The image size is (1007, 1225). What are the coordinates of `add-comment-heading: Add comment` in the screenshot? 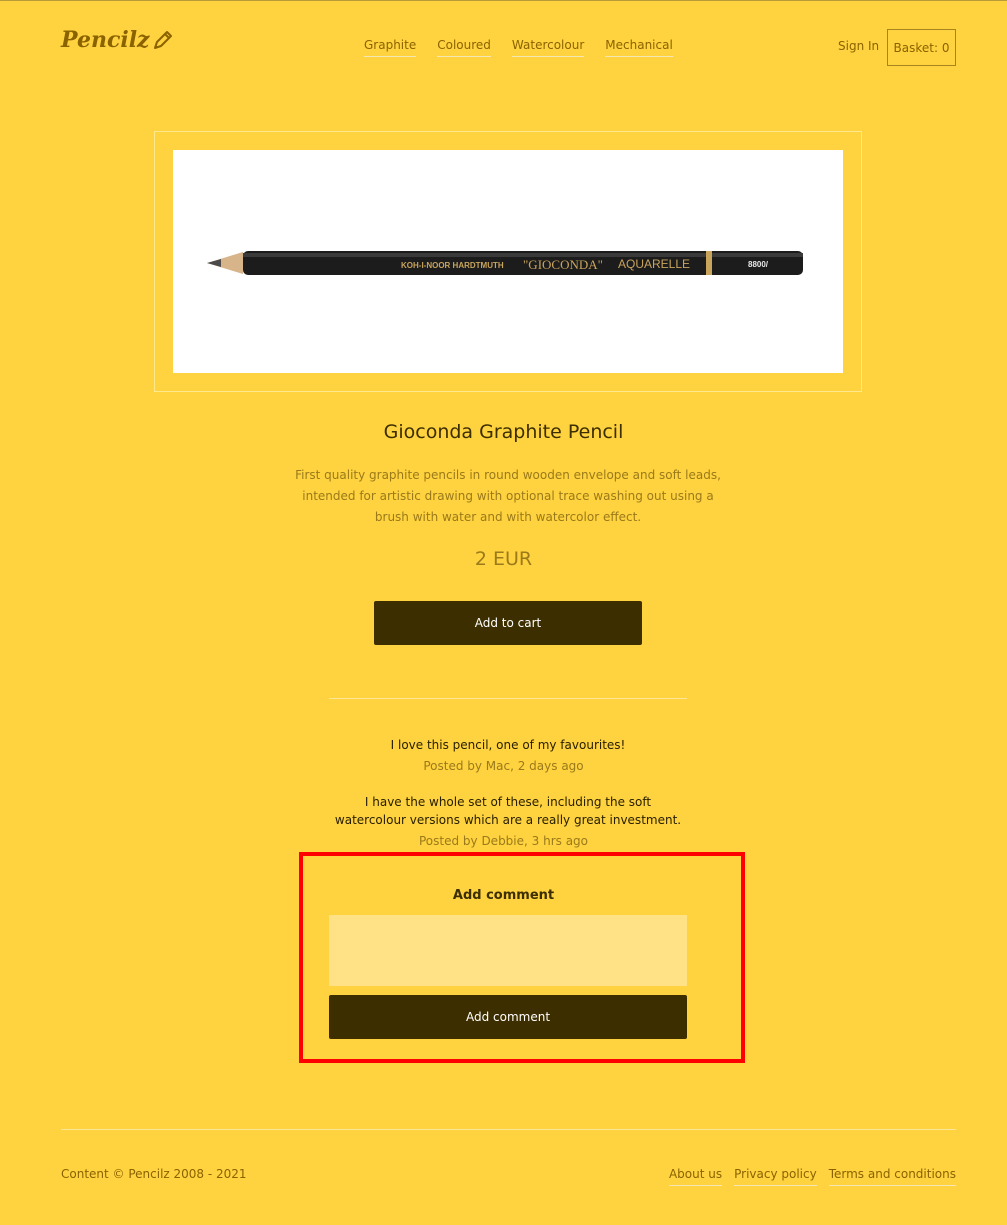 It's located at (503, 895).